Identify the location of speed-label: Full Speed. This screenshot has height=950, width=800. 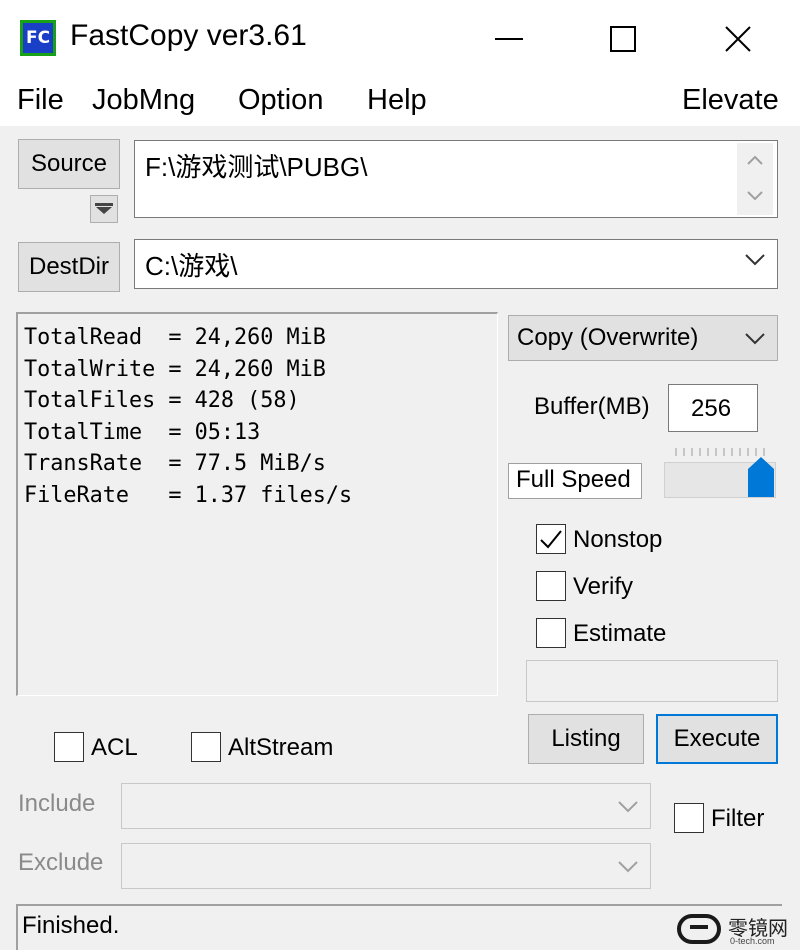
(575, 481).